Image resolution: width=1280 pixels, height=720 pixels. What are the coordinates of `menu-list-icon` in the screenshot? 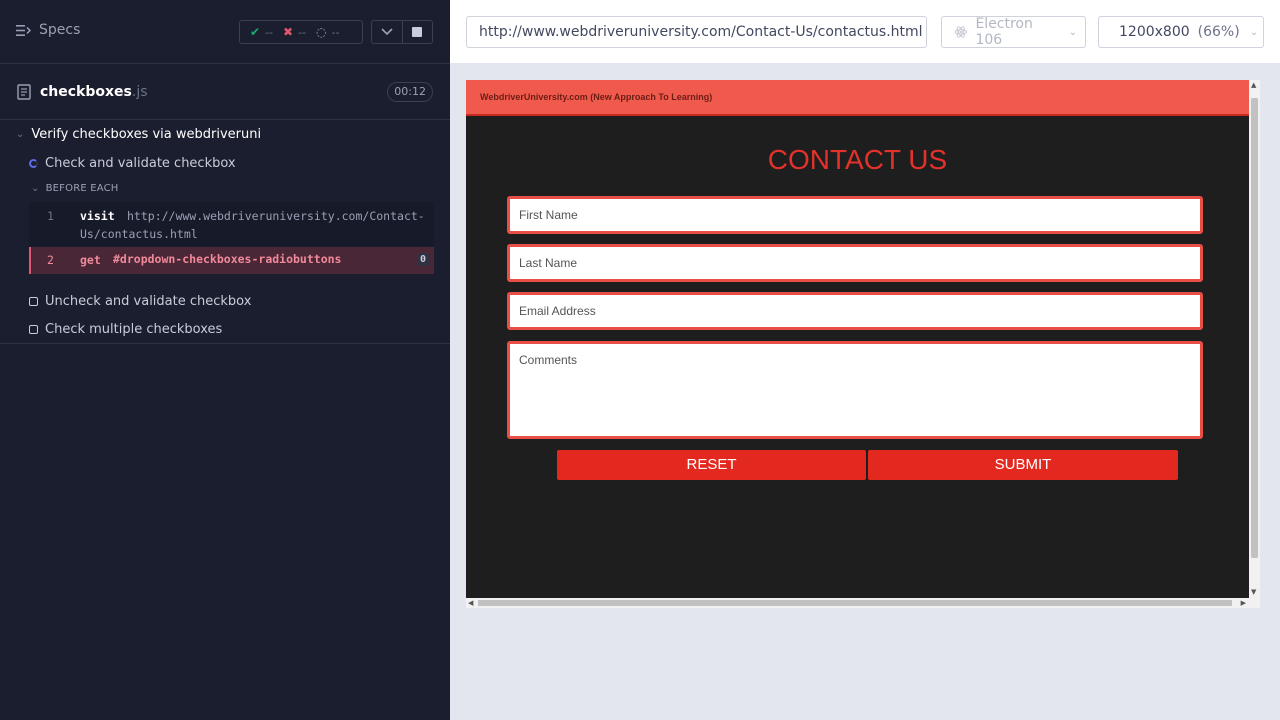 It's located at (23, 30).